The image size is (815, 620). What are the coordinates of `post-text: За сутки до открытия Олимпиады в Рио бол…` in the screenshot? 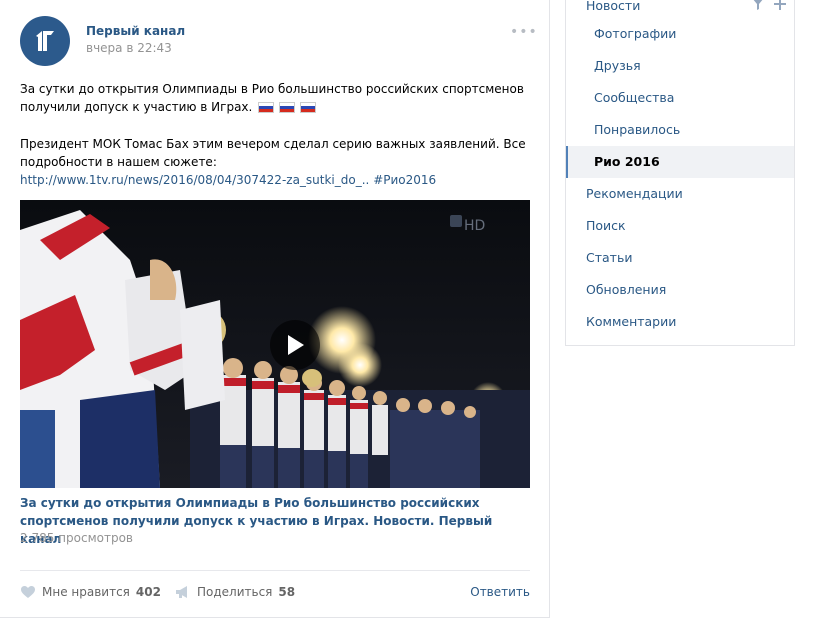 It's located at (276, 134).